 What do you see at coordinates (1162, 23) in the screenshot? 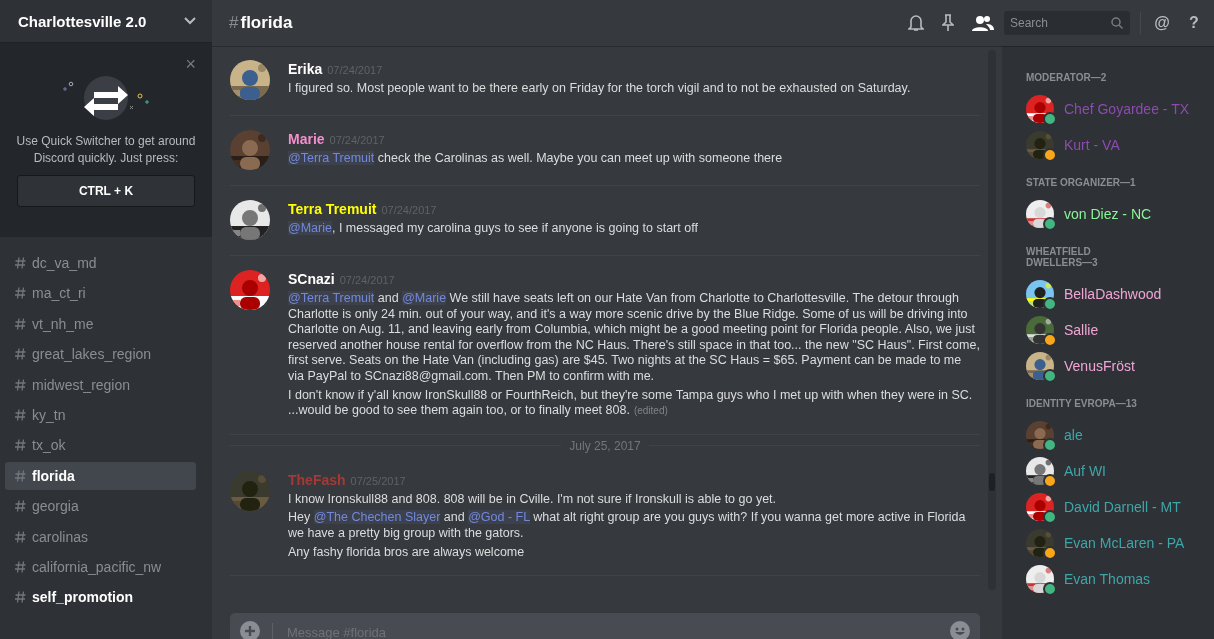
I see `mention-icon: @` at bounding box center [1162, 23].